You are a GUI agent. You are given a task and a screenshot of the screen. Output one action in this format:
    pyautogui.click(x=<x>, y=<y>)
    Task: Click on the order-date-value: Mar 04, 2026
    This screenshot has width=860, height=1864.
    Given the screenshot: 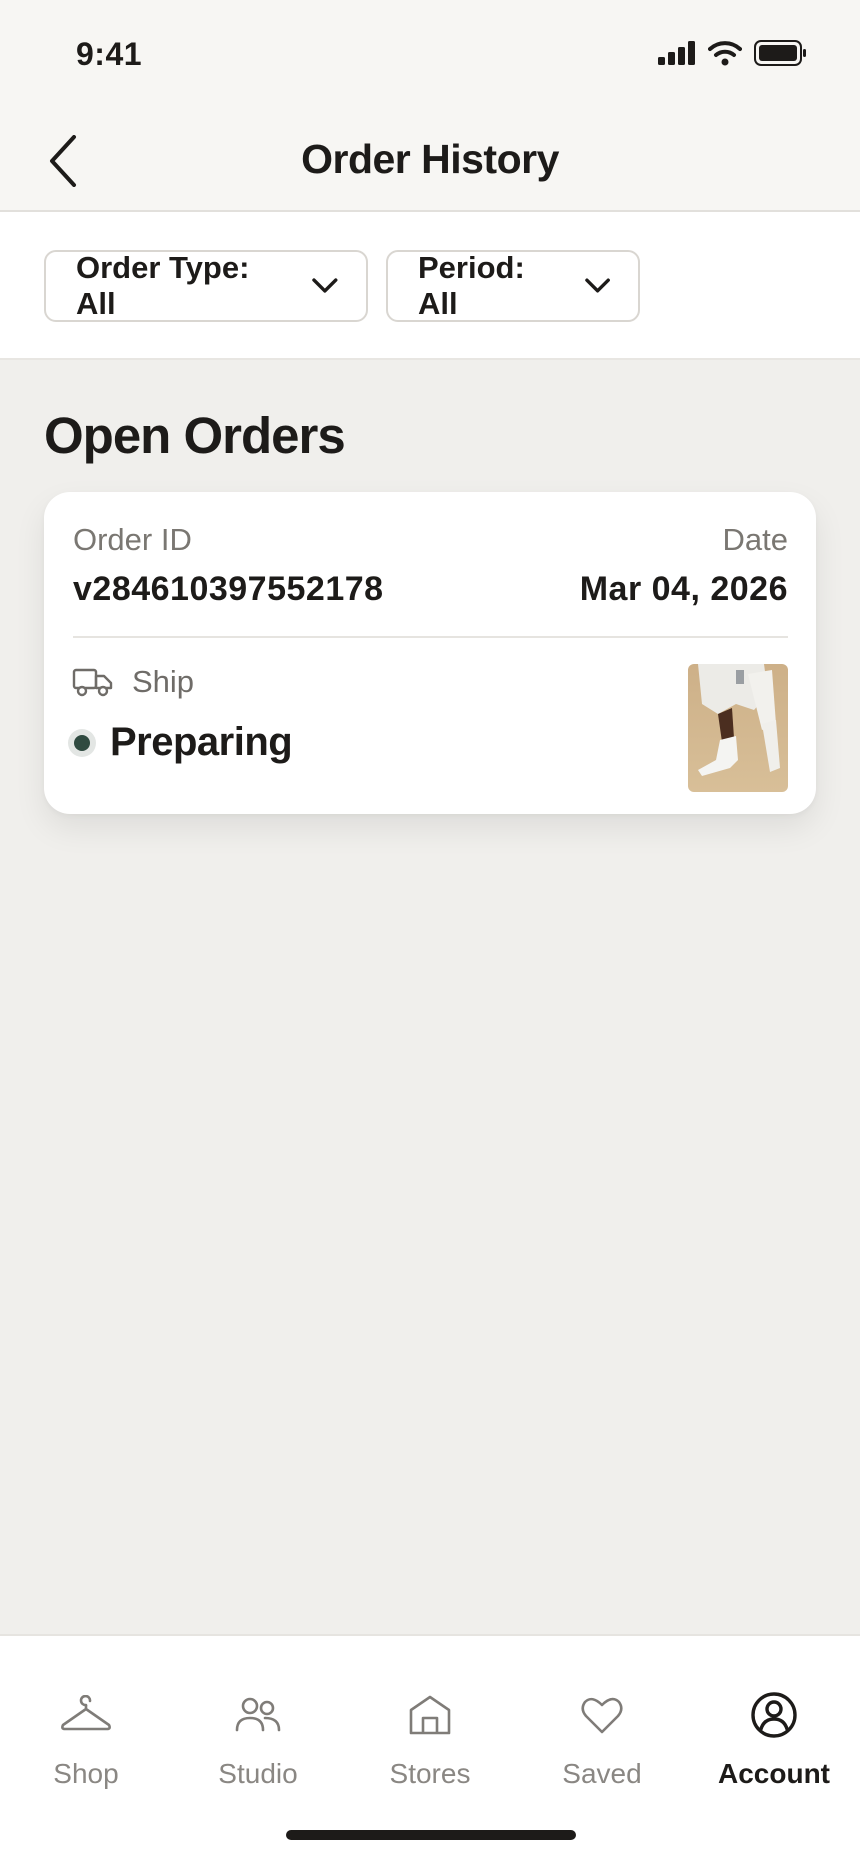 What is the action you would take?
    pyautogui.click(x=683, y=589)
    